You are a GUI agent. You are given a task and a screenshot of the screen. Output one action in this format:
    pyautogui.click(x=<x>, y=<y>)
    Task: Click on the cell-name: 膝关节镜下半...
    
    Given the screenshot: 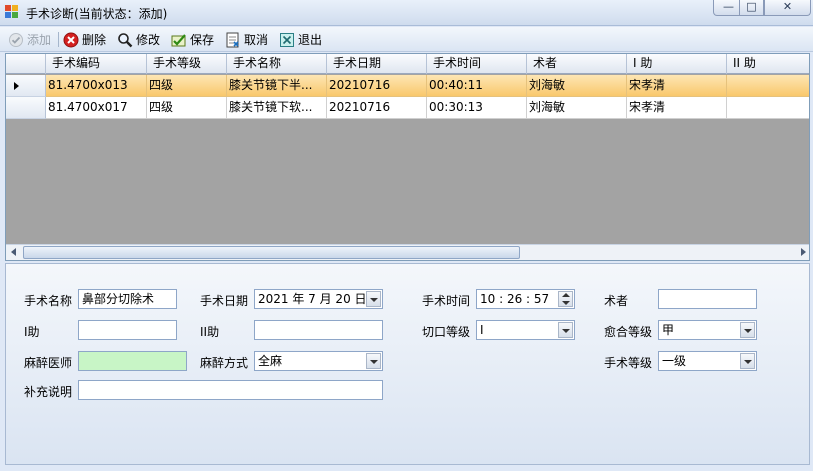 What is the action you would take?
    pyautogui.click(x=277, y=86)
    